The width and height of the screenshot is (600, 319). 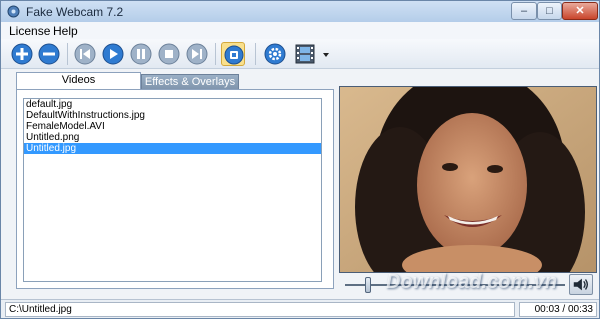 I want to click on toolbar, so click(x=300, y=54).